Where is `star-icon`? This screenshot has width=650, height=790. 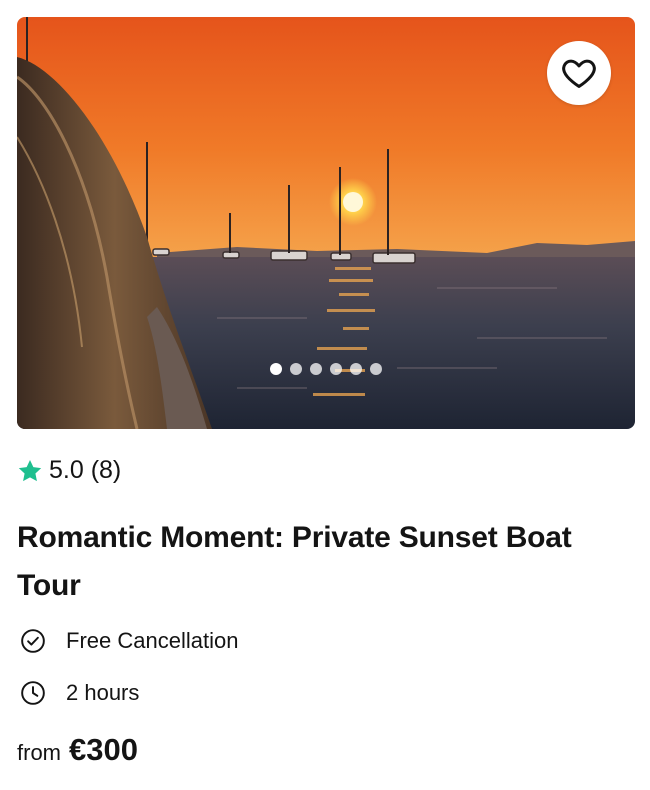 star-icon is located at coordinates (30, 470).